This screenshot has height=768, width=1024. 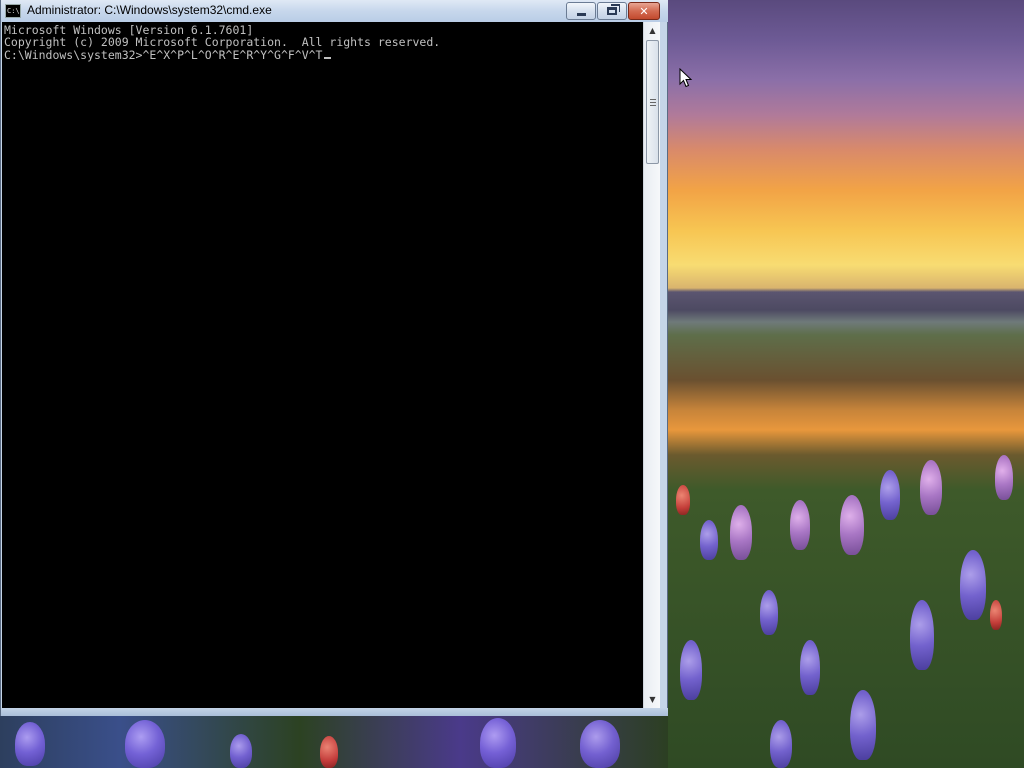 I want to click on caption-buttons: ✕, so click(x=612, y=11).